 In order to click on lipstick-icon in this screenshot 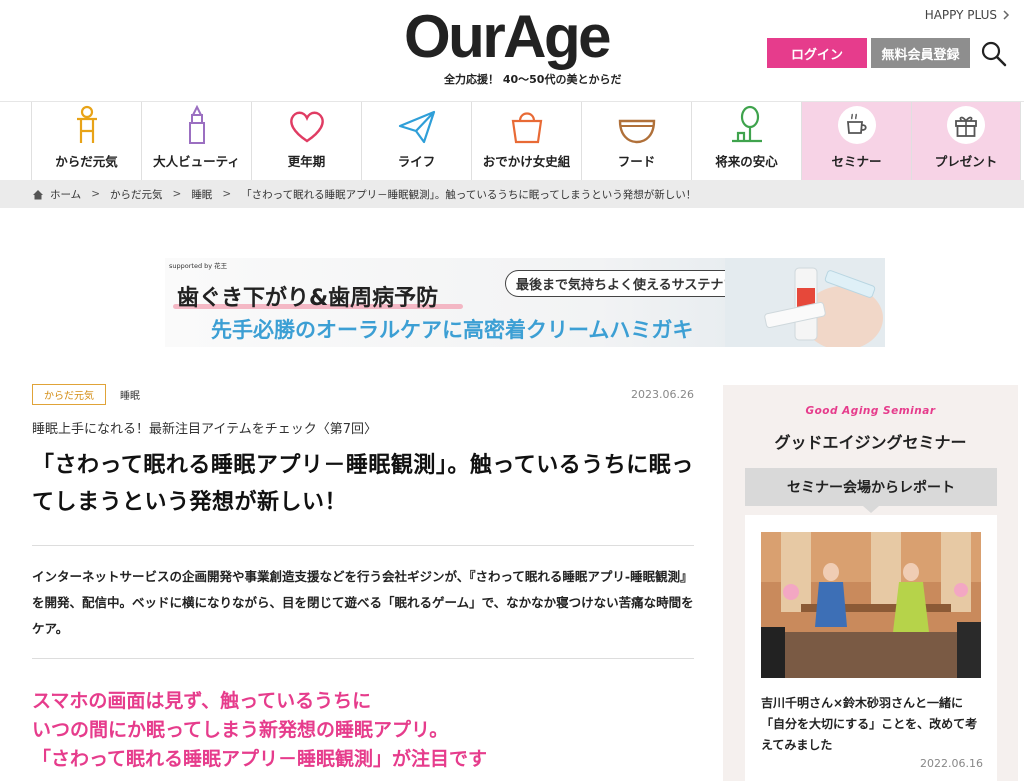, I will do `click(196, 124)`.